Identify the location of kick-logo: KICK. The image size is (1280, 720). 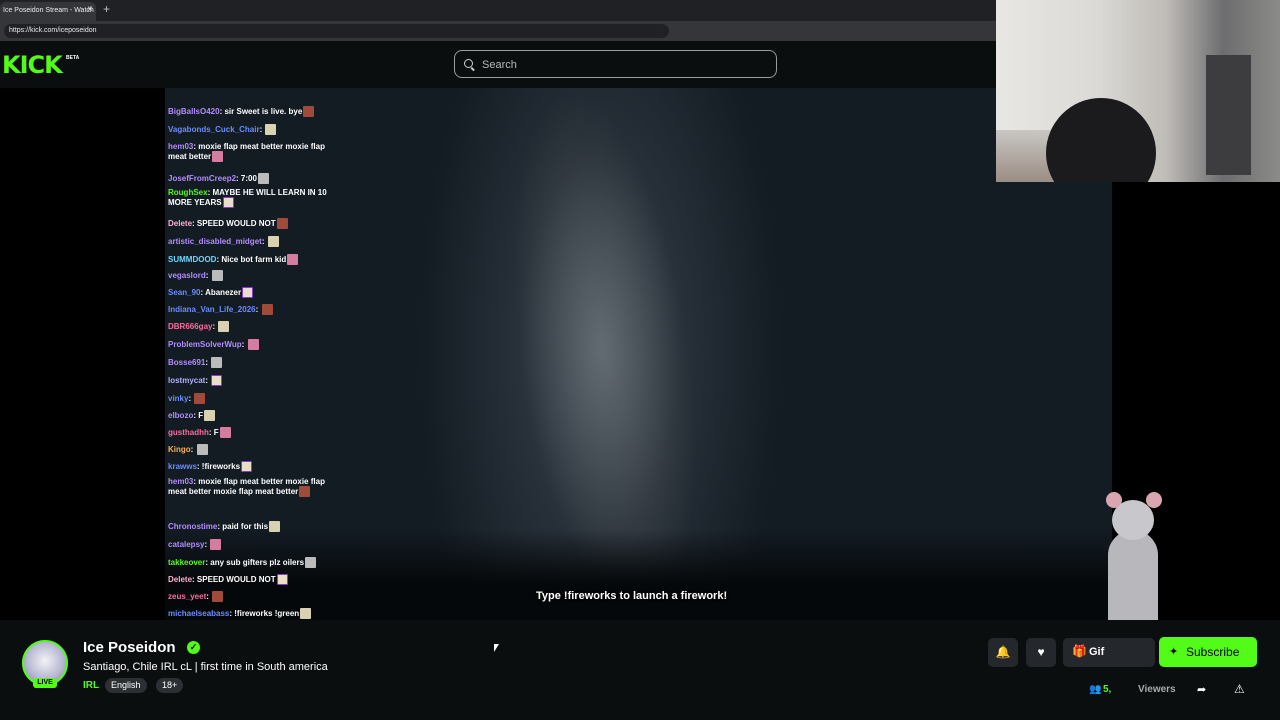
(32, 65).